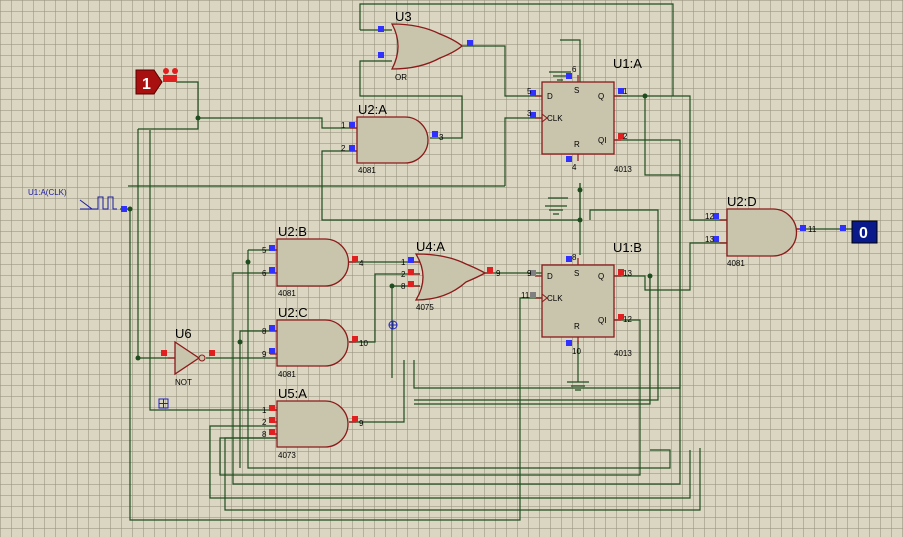 The image size is (903, 537). I want to click on u2d-ref-label: U2:D, so click(742, 201).